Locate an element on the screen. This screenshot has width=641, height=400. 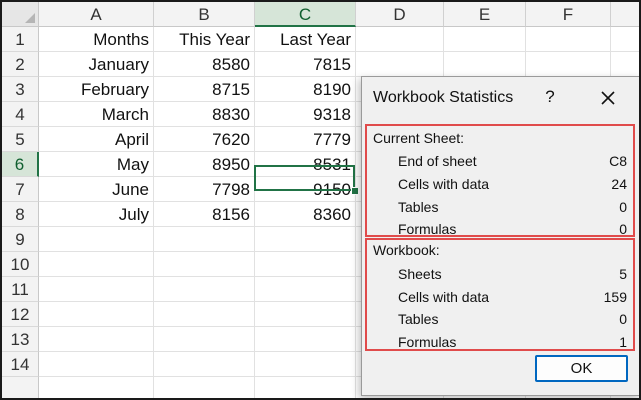
cell-c2: 7815 is located at coordinates (305, 64).